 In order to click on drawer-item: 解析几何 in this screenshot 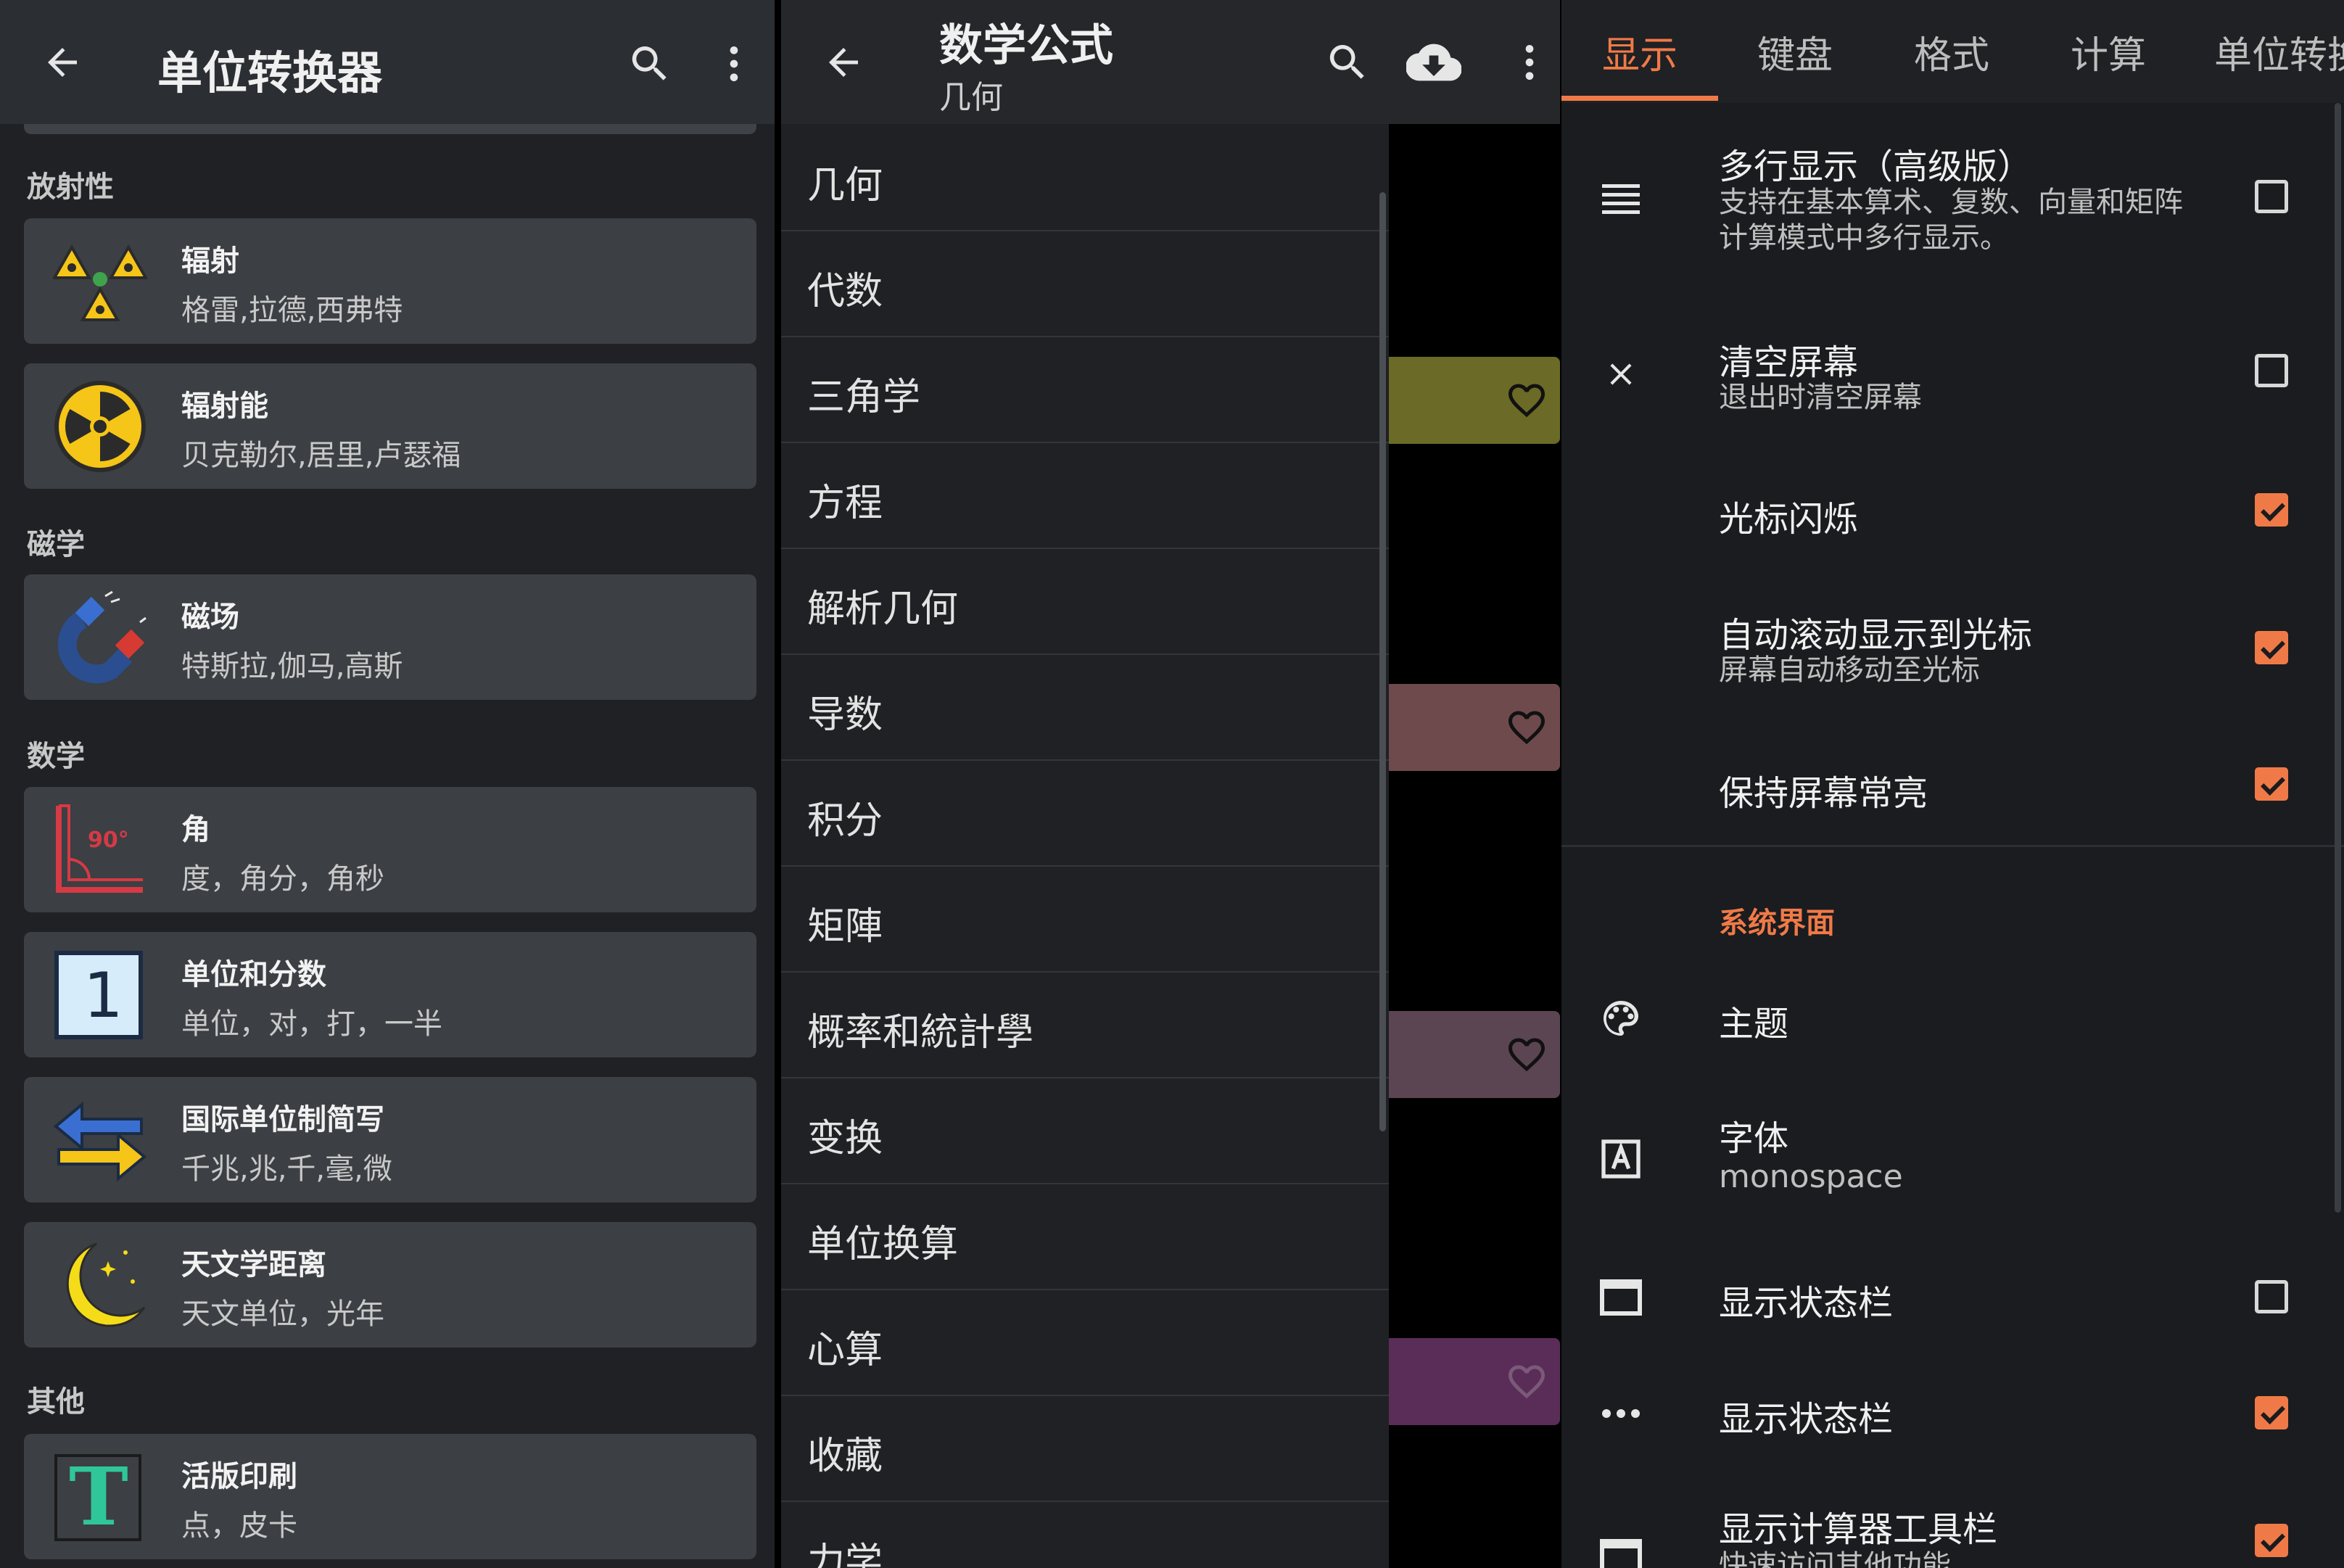, I will do `click(1085, 601)`.